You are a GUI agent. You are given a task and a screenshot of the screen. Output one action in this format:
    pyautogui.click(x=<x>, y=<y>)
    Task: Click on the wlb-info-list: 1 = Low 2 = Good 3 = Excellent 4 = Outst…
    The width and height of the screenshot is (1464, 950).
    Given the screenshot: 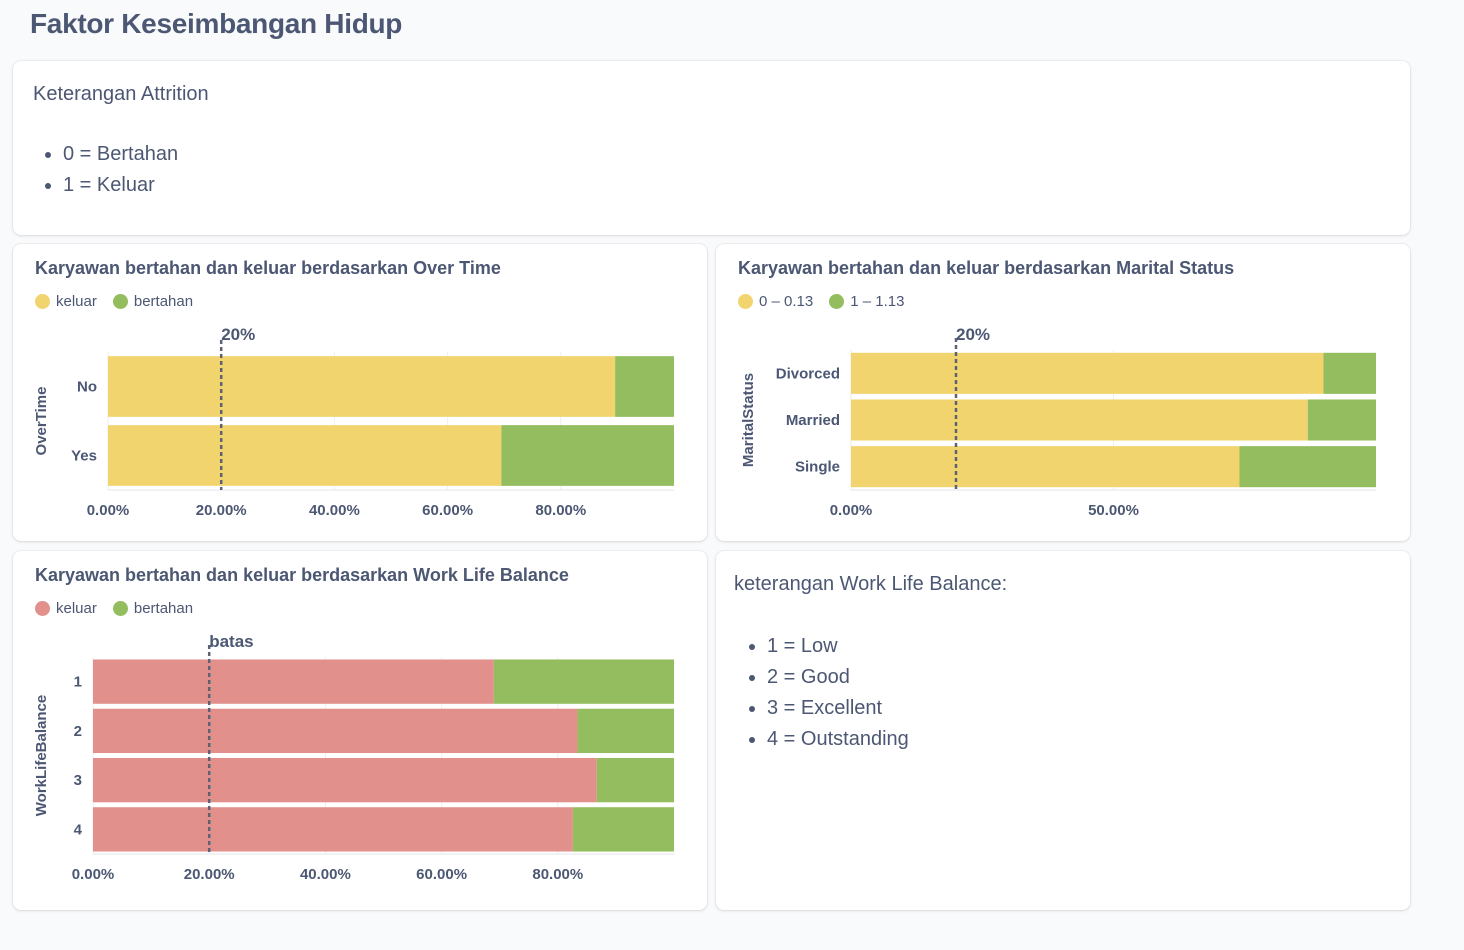 What is the action you would take?
    pyautogui.click(x=822, y=693)
    